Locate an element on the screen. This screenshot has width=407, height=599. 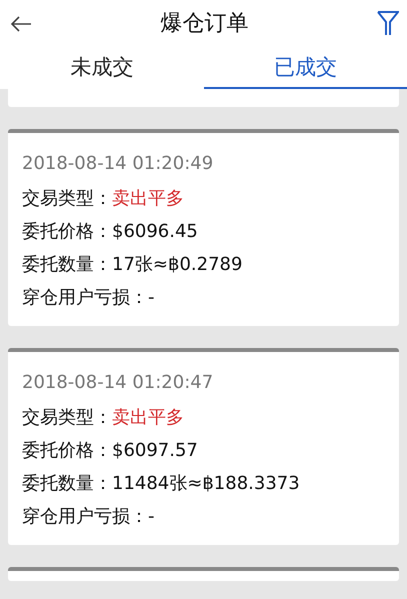
field-value: 17张≈฿0.2789 is located at coordinates (177, 264).